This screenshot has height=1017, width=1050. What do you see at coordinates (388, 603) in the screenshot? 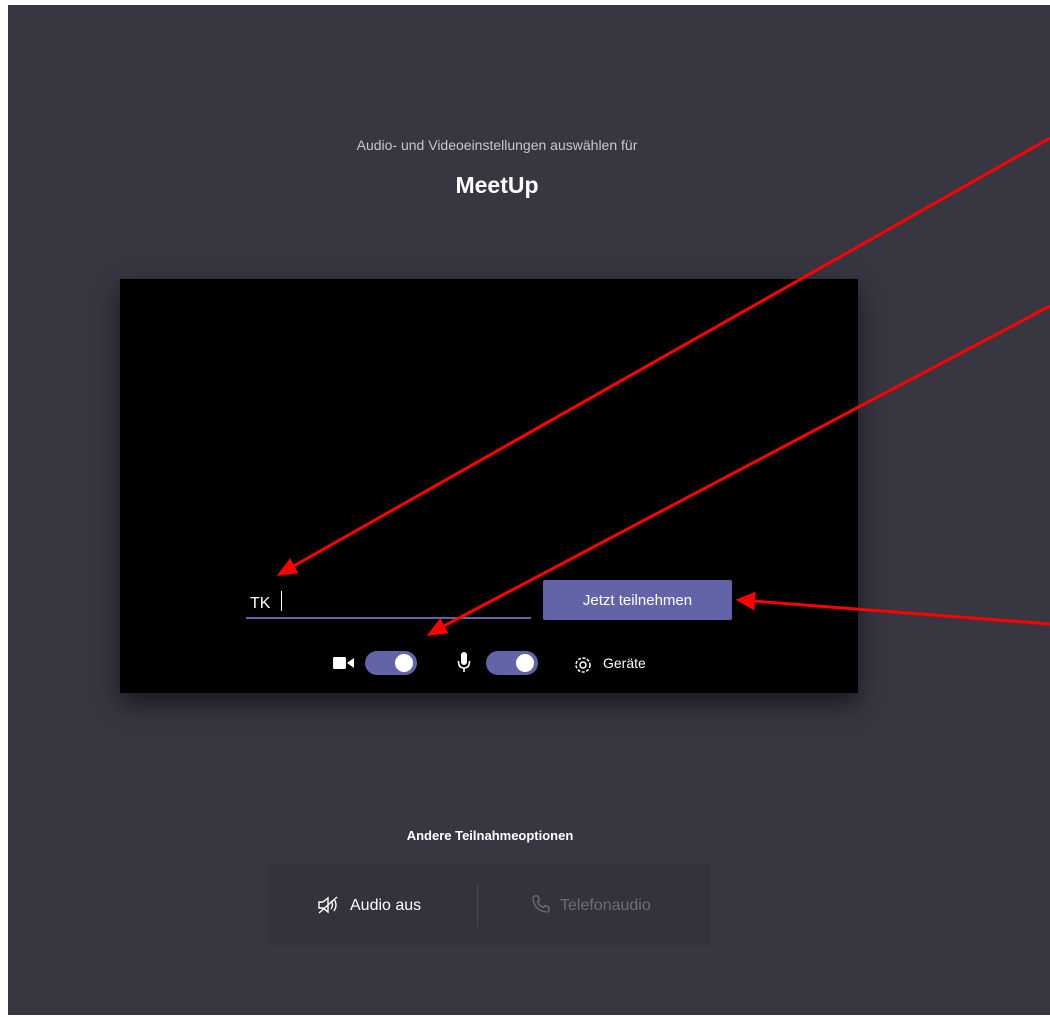
I see `name-input` at bounding box center [388, 603].